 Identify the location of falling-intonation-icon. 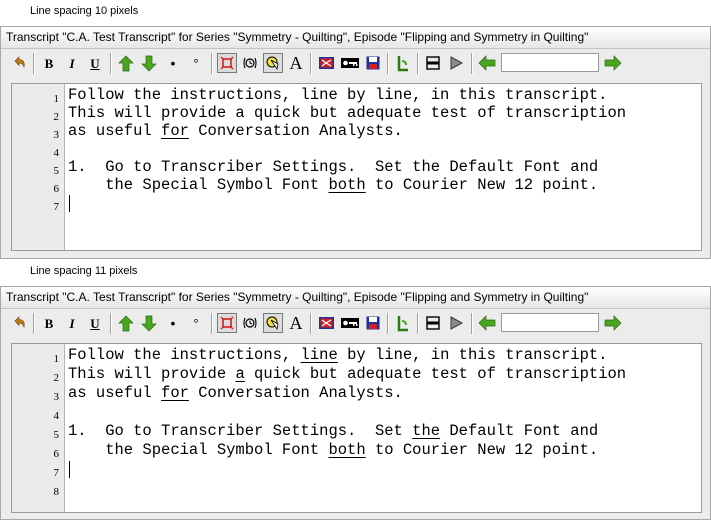
(149, 323).